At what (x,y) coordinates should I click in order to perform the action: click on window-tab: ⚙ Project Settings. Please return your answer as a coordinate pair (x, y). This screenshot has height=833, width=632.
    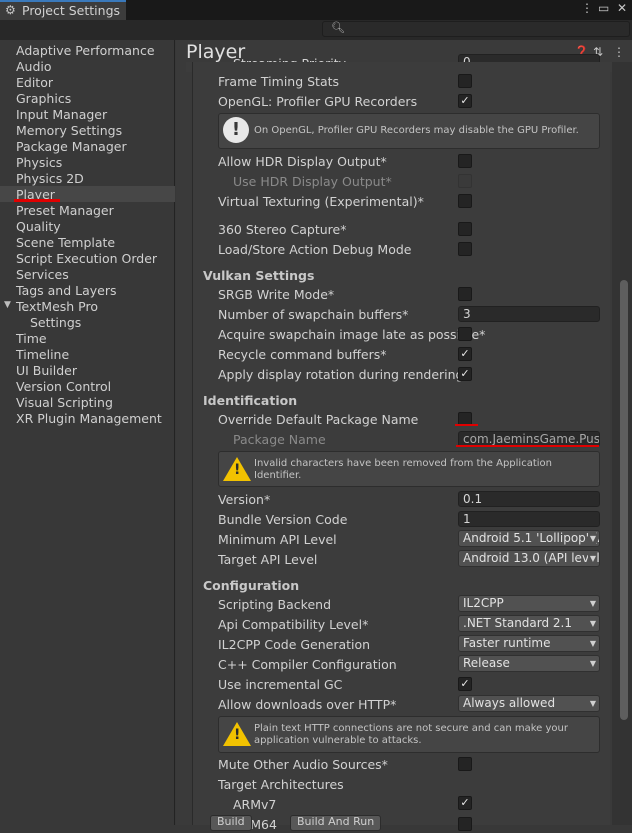
    Looking at the image, I should click on (63, 10).